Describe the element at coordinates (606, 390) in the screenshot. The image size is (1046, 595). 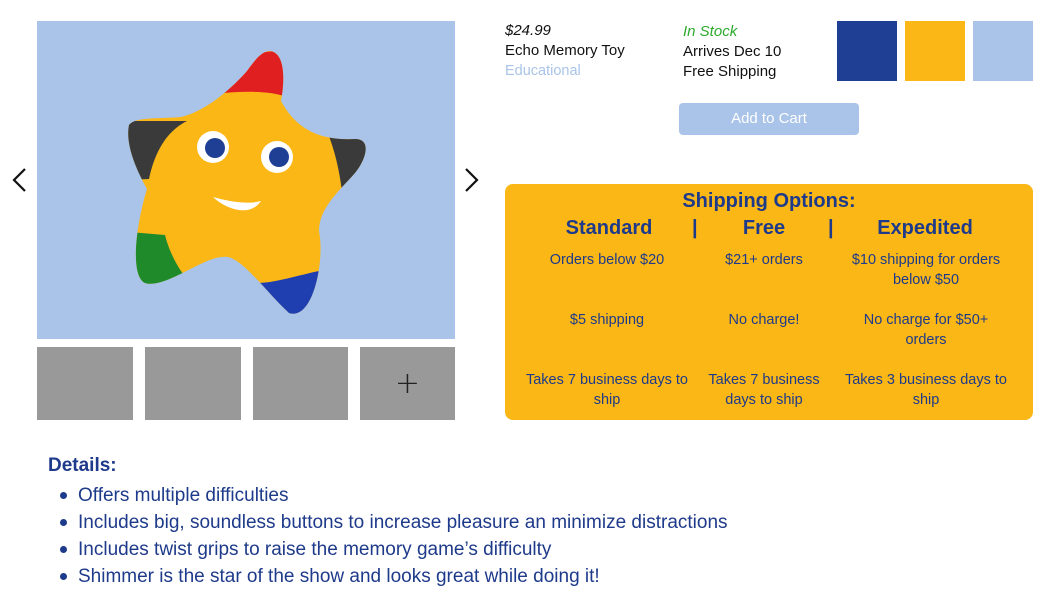
I see `standard-time: Takes 7 business days to ship` at that location.